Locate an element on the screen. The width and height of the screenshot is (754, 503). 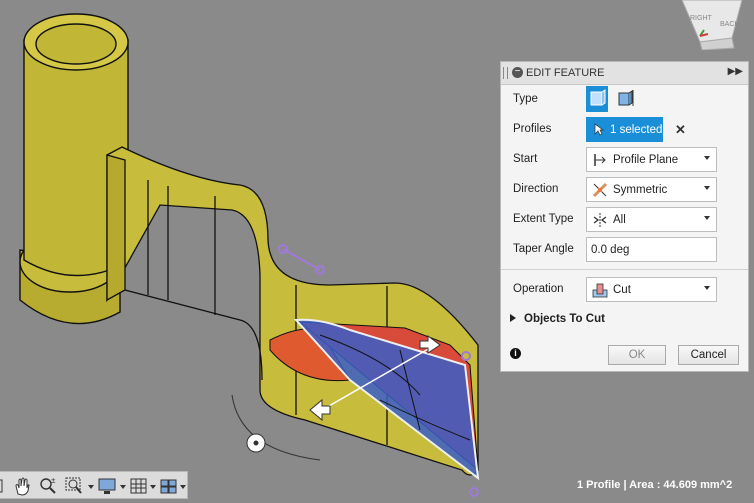
row-operation: Operation Cut is located at coordinates (624, 290).